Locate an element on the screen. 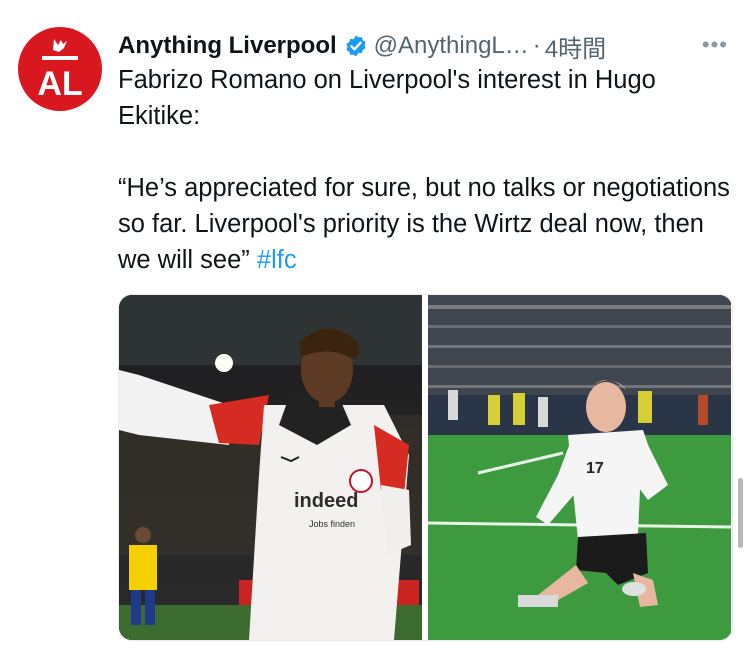 The image size is (750, 651). avatar-logo-text: AL is located at coordinates (59, 84).